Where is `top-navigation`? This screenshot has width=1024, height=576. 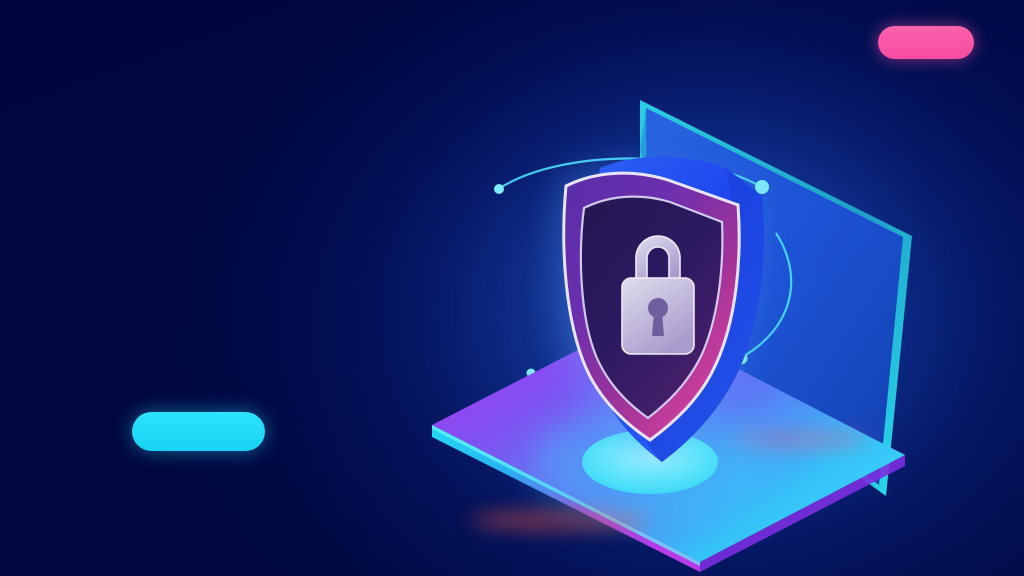
top-navigation is located at coordinates (512, 42).